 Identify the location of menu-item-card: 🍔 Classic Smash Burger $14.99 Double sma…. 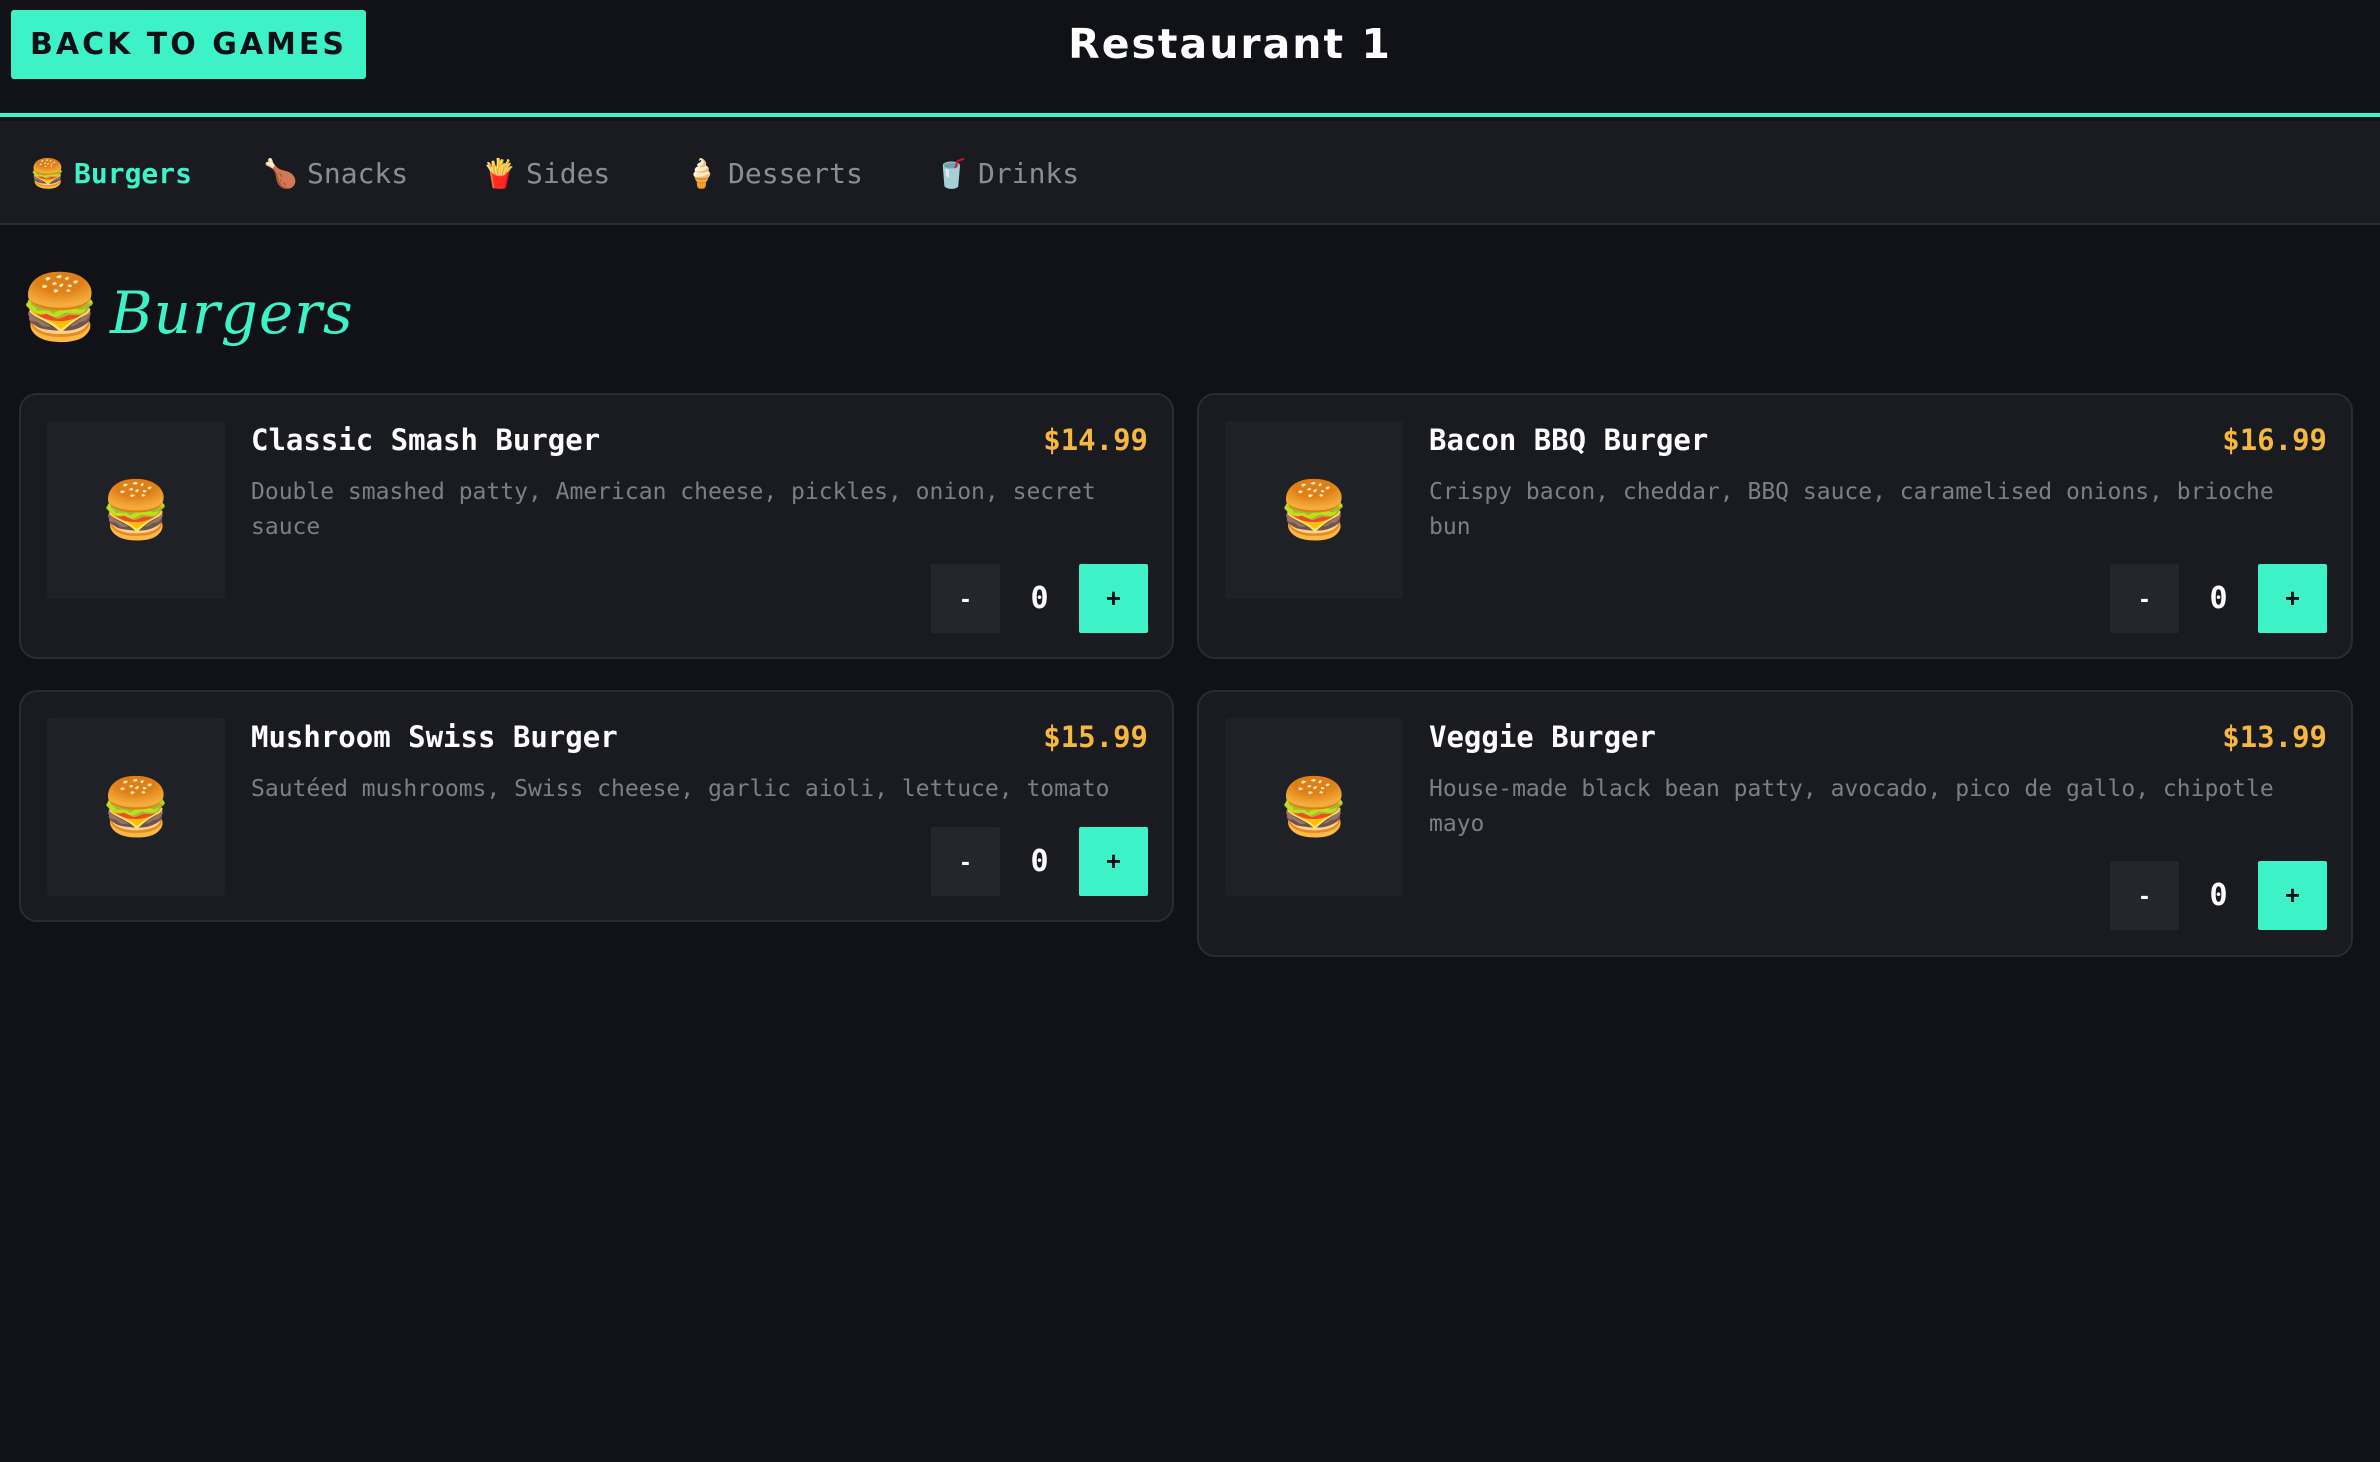
(596, 526).